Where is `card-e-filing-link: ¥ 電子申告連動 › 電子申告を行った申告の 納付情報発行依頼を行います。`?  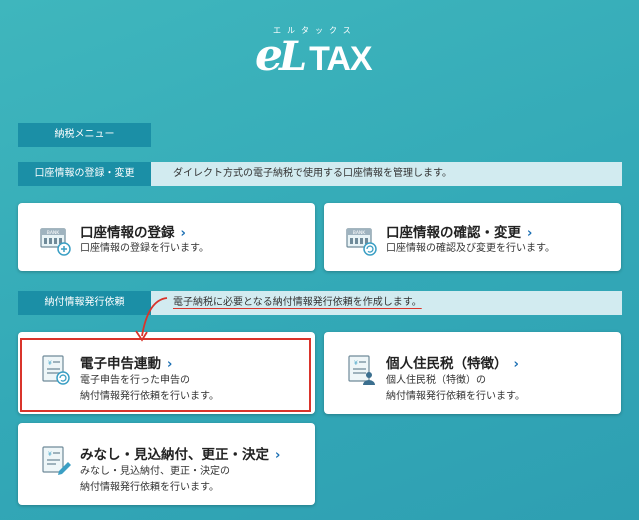 card-e-filing-link: ¥ 電子申告連動 › 電子申告を行った申告の 納付情報発行依頼を行います。 is located at coordinates (166, 373).